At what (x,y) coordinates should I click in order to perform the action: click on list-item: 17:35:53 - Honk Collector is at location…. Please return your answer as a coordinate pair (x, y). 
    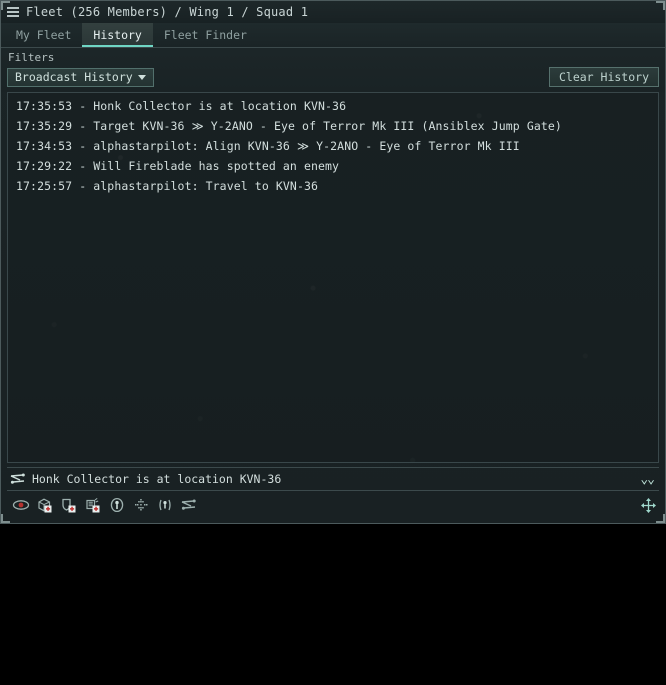
    Looking at the image, I should click on (333, 106).